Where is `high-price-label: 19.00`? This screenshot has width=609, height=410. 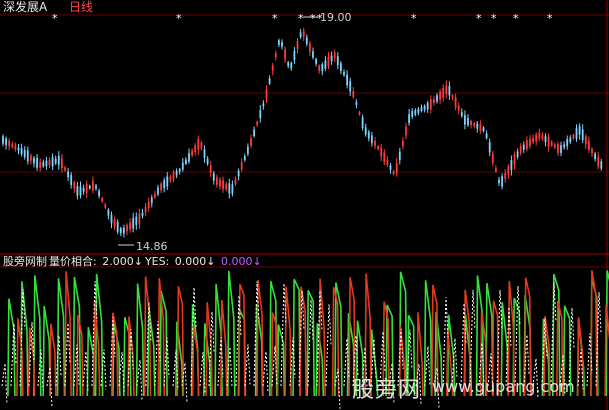
high-price-label: 19.00 is located at coordinates (336, 17).